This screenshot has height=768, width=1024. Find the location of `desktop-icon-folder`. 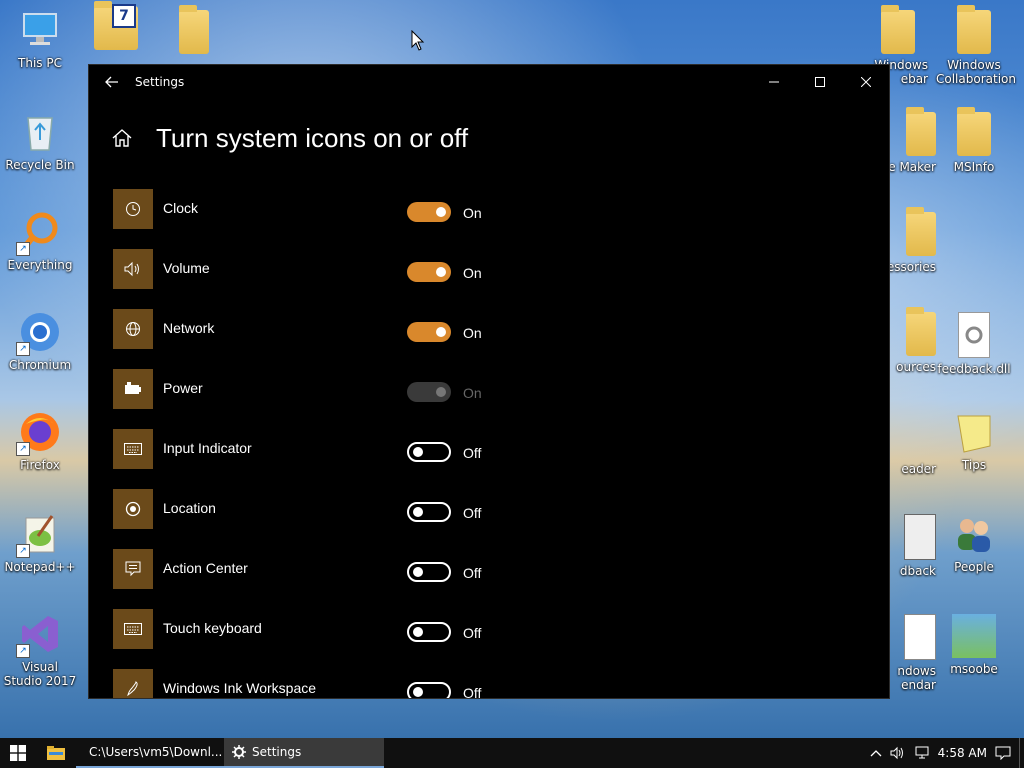

desktop-icon-folder is located at coordinates (194, 31).